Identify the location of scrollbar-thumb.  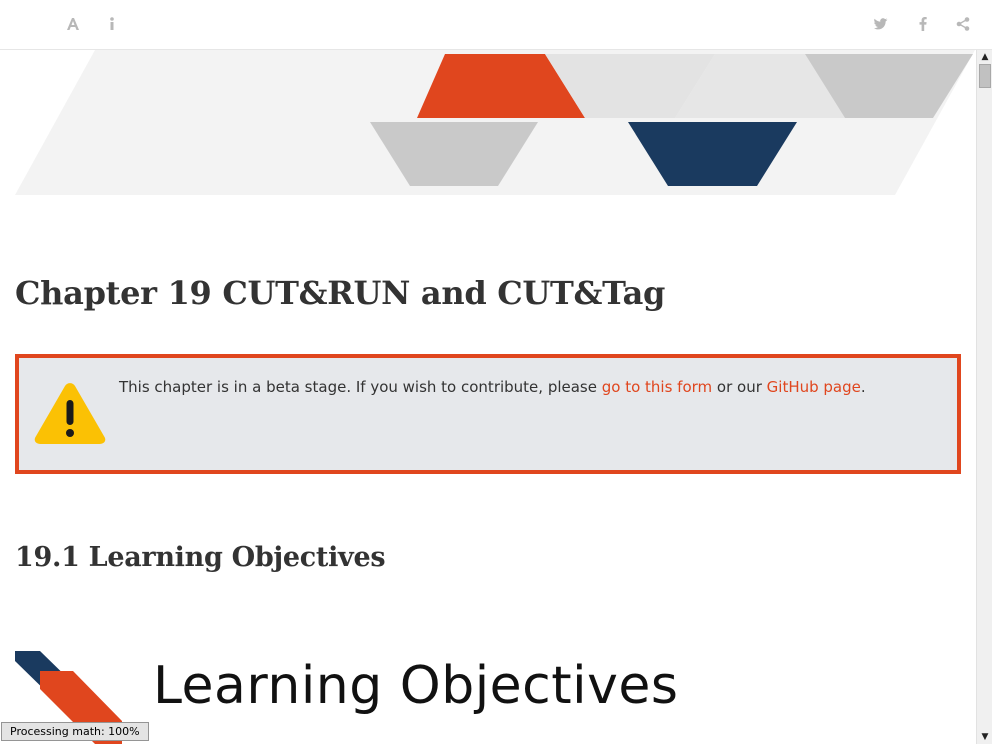
(985, 76).